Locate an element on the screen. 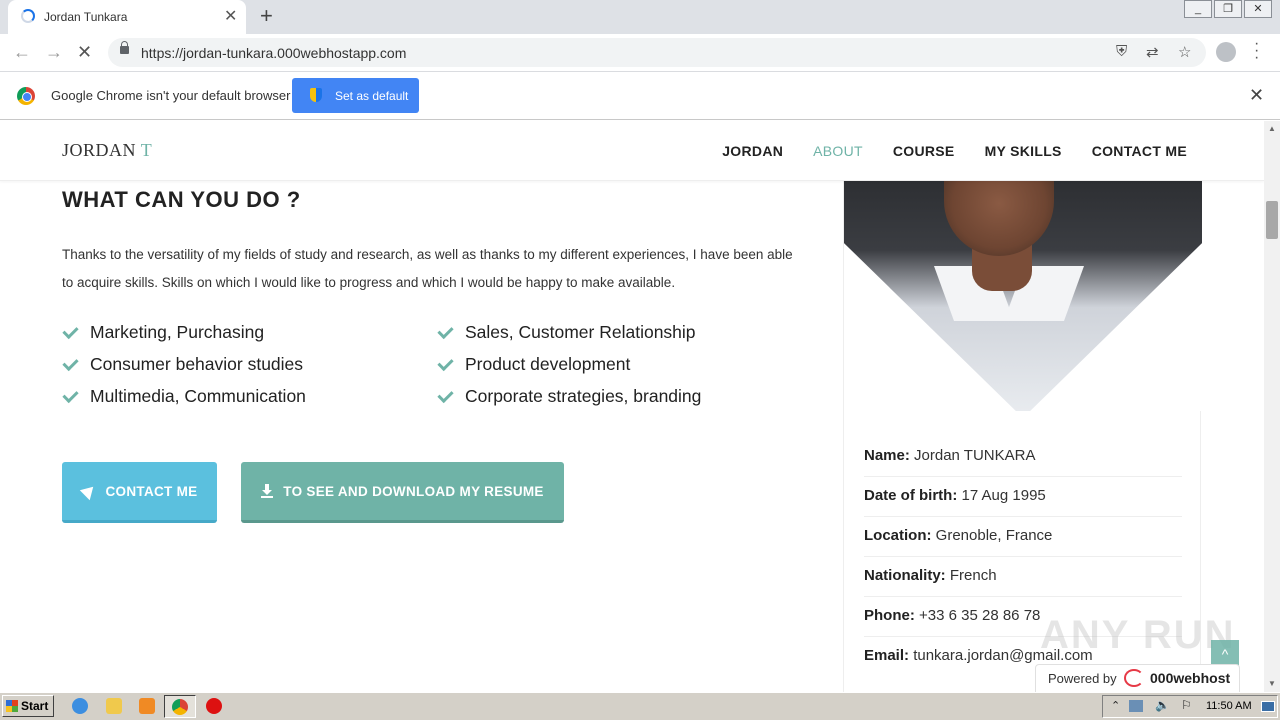  set-as-default-label: Set as default is located at coordinates (372, 96).